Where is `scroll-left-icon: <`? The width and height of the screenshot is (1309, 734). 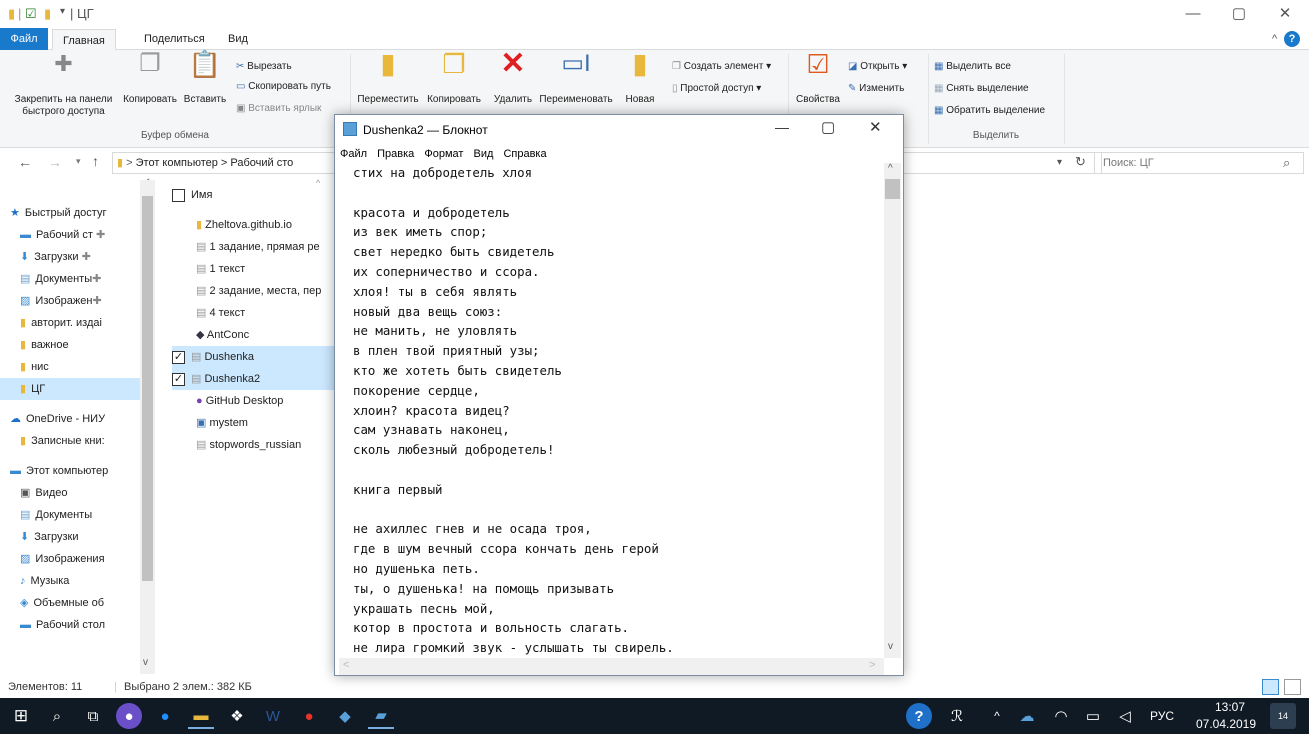
scroll-left-icon: < is located at coordinates (346, 665).